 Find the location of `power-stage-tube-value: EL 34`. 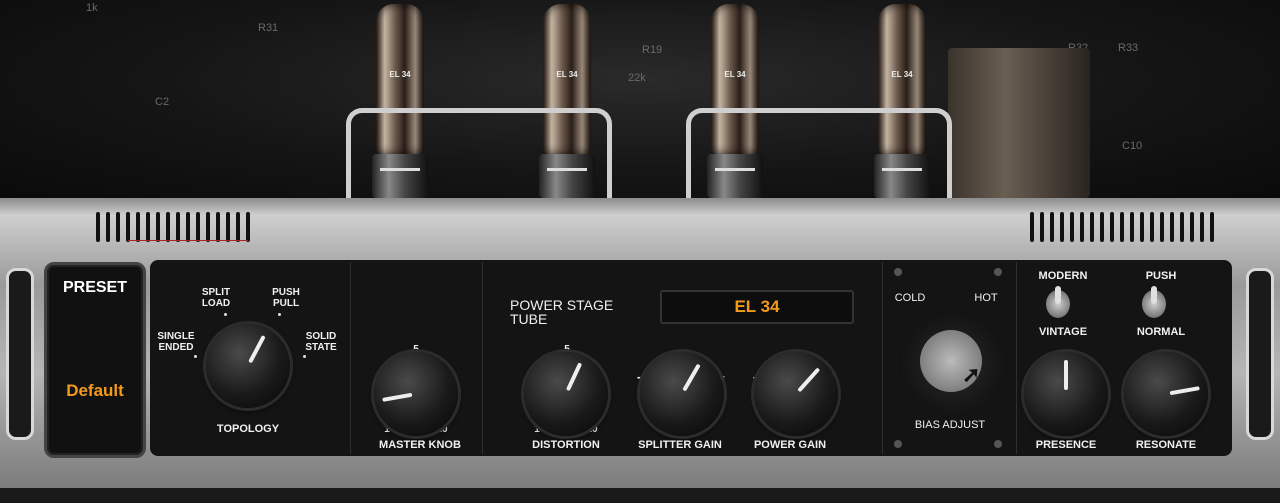

power-stage-tube-value: EL 34 is located at coordinates (757, 306).